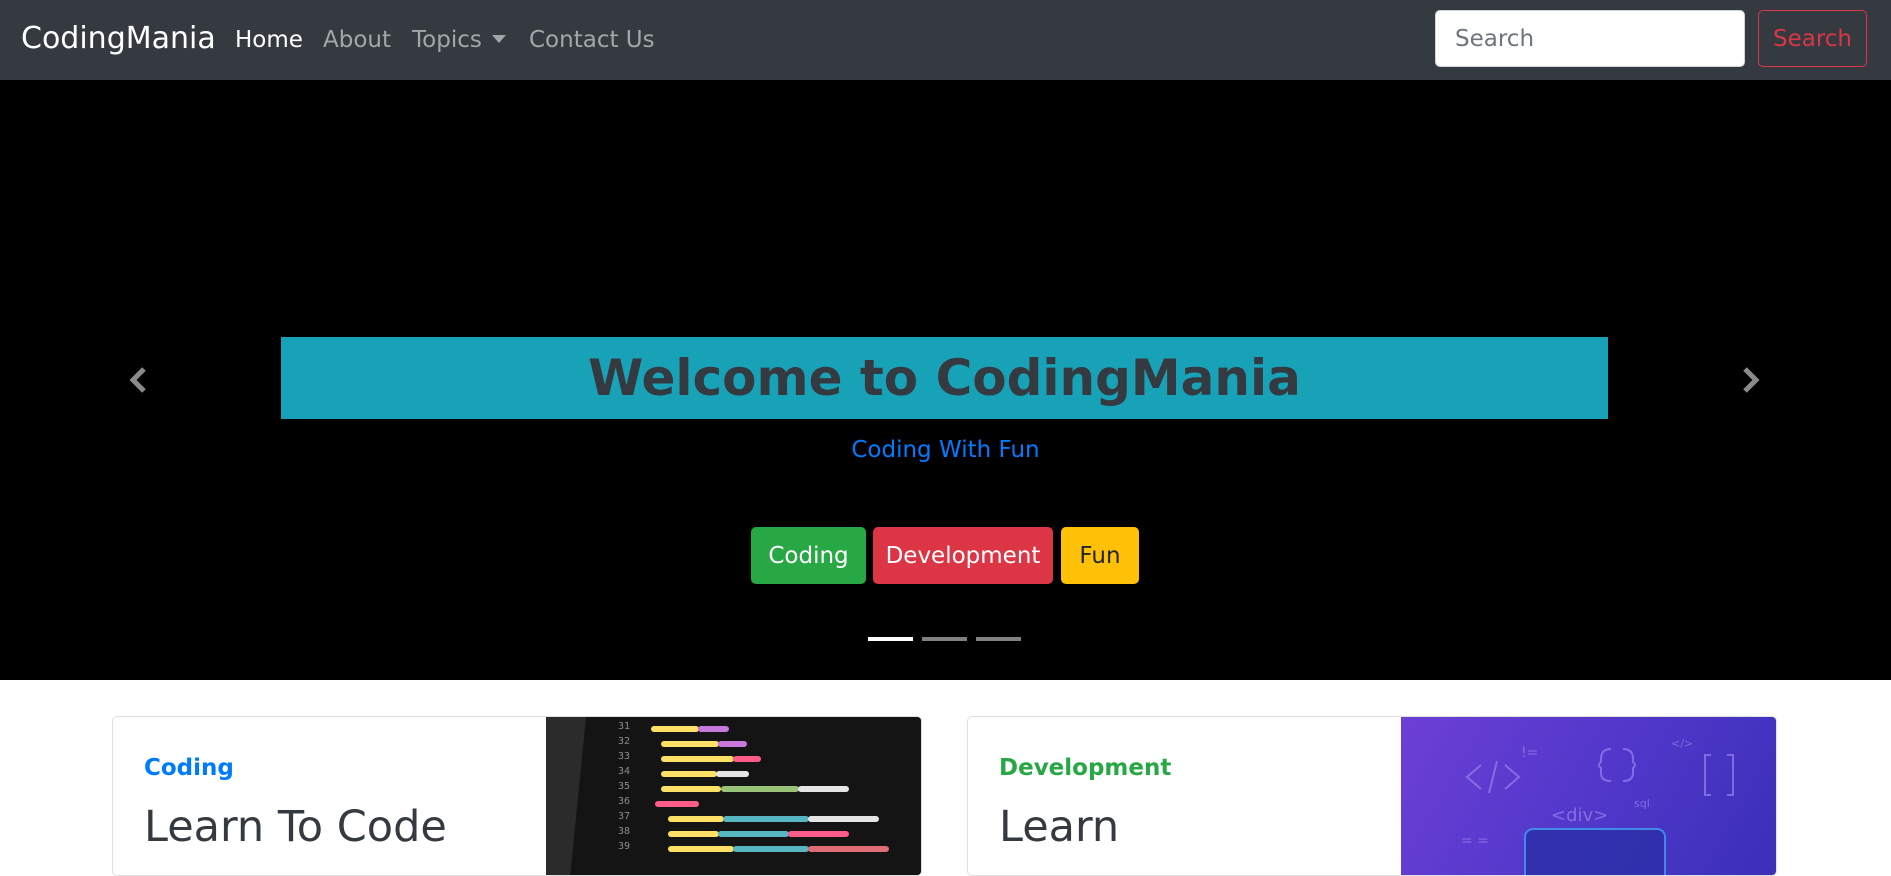  What do you see at coordinates (498, 39) in the screenshot?
I see `caret-down-icon` at bounding box center [498, 39].